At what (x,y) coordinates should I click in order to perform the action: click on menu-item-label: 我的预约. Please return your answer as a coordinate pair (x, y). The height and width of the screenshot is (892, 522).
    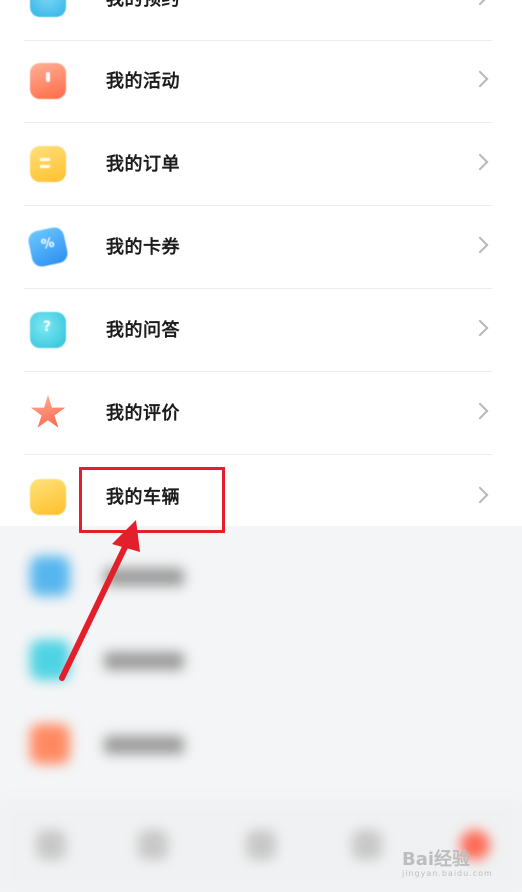
    Looking at the image, I should click on (143, 20).